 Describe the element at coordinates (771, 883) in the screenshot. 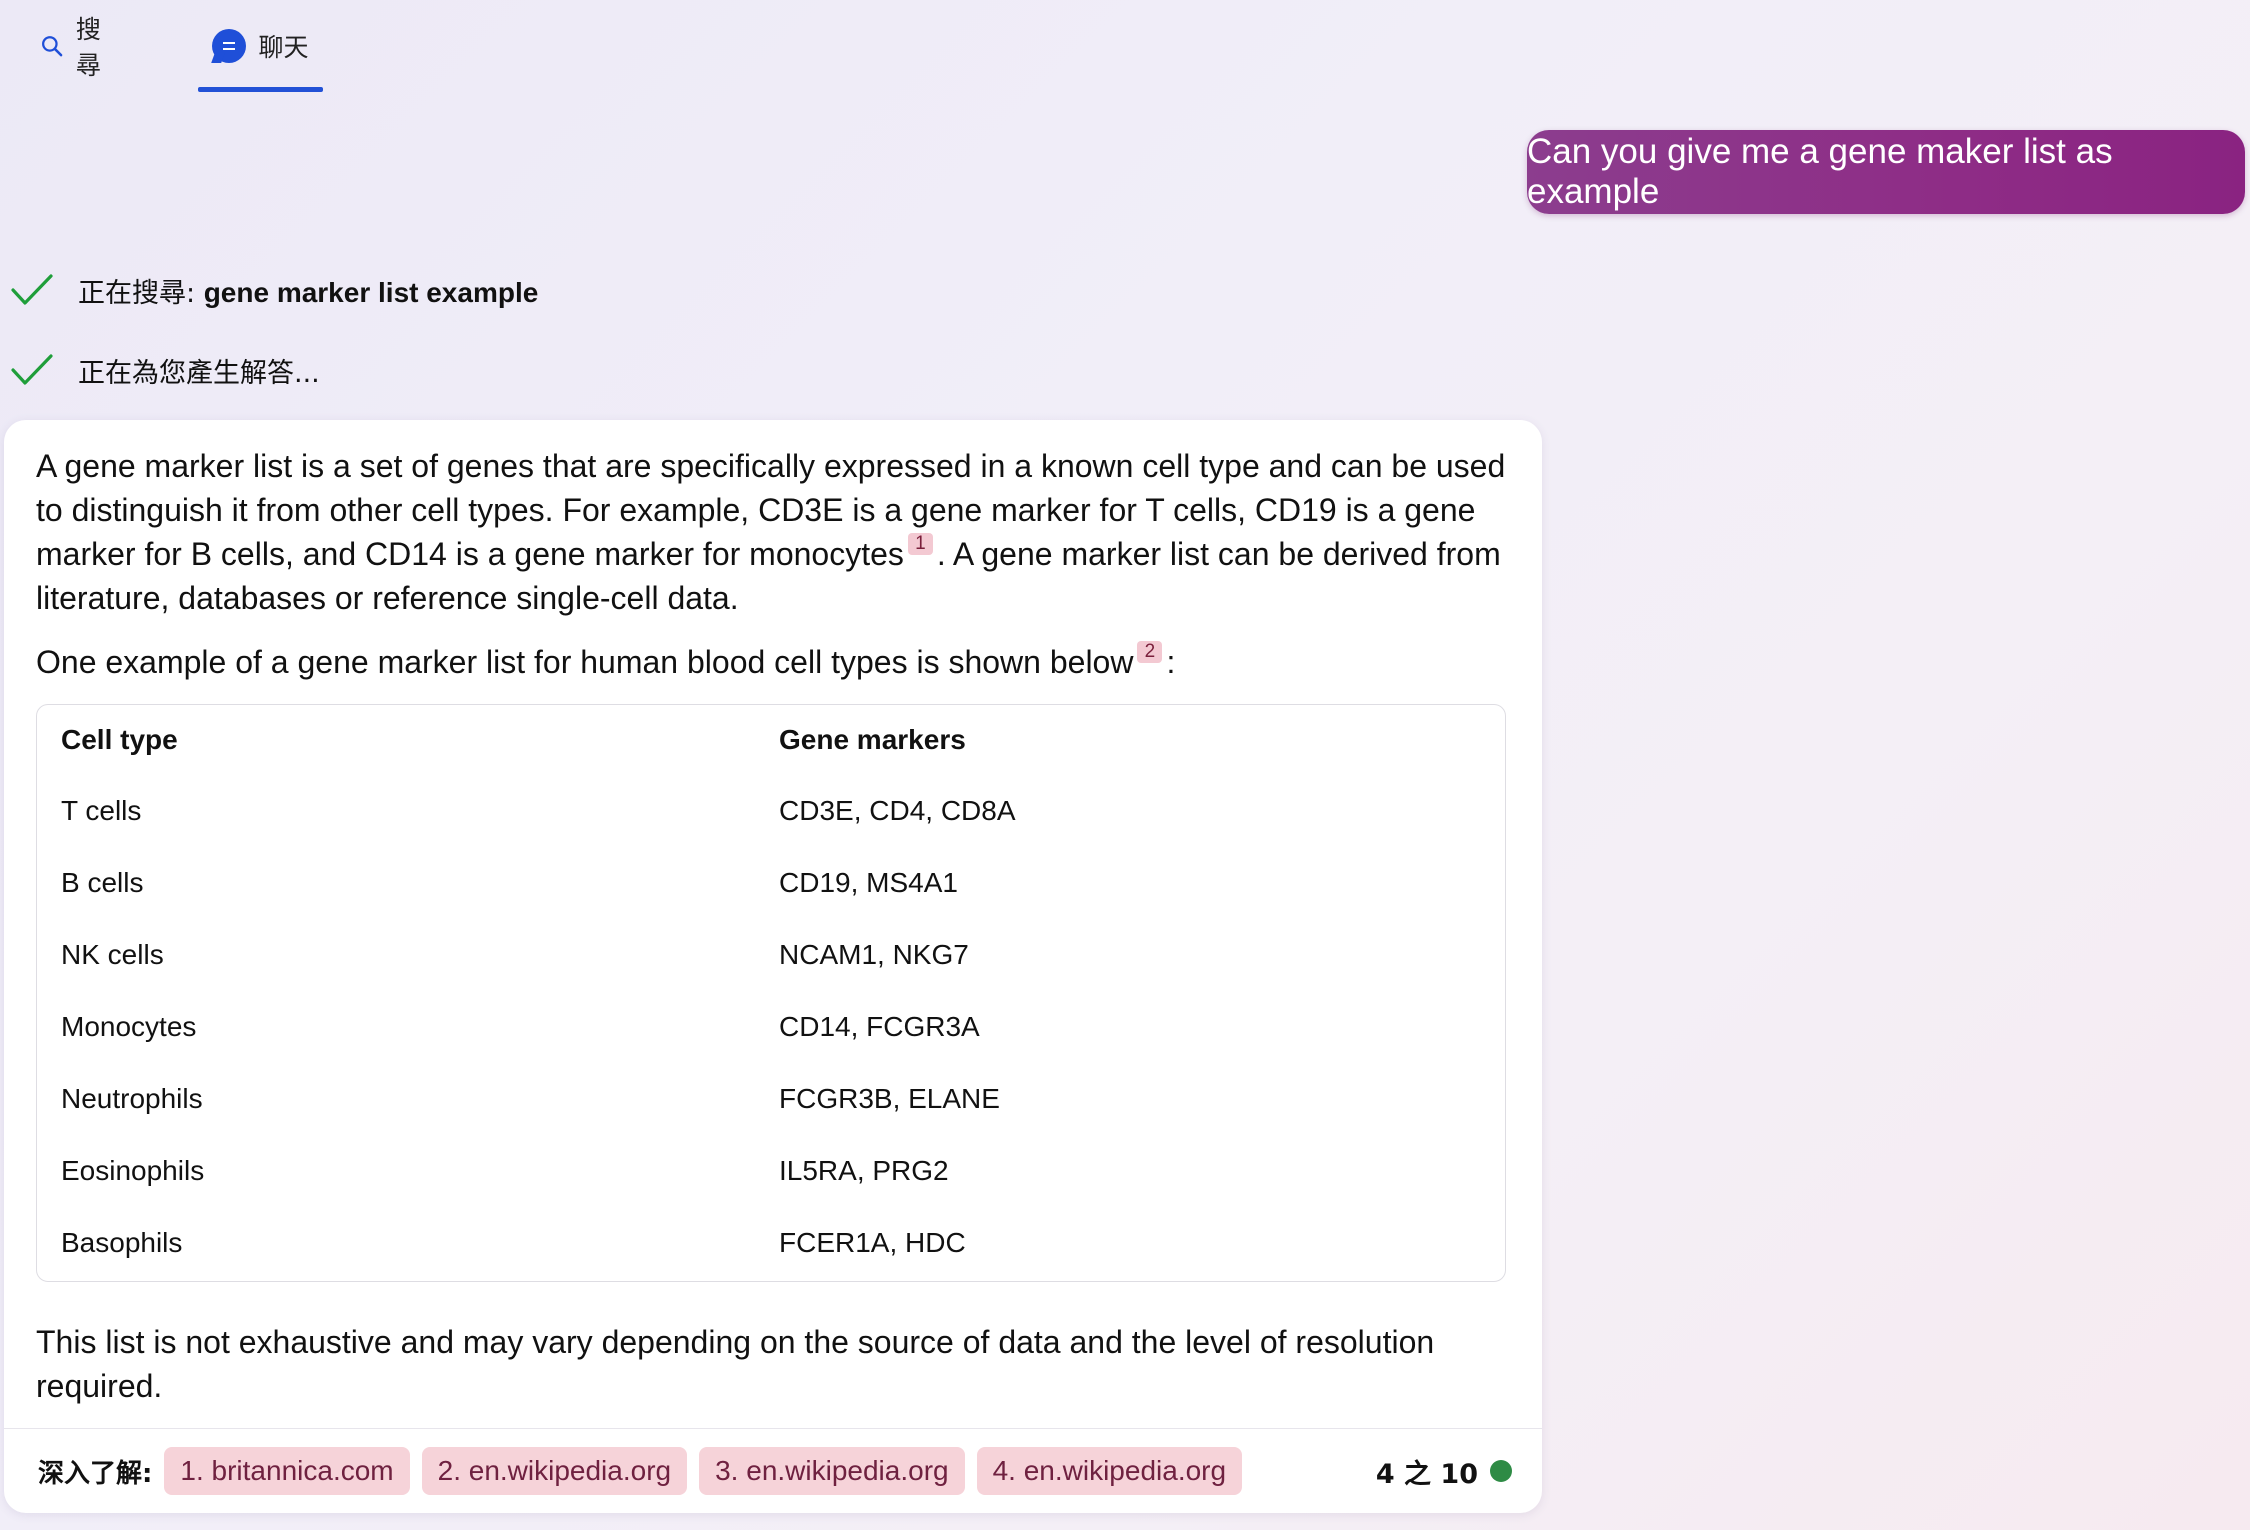

I see `table-row: B cells CD19, MS4A1` at that location.